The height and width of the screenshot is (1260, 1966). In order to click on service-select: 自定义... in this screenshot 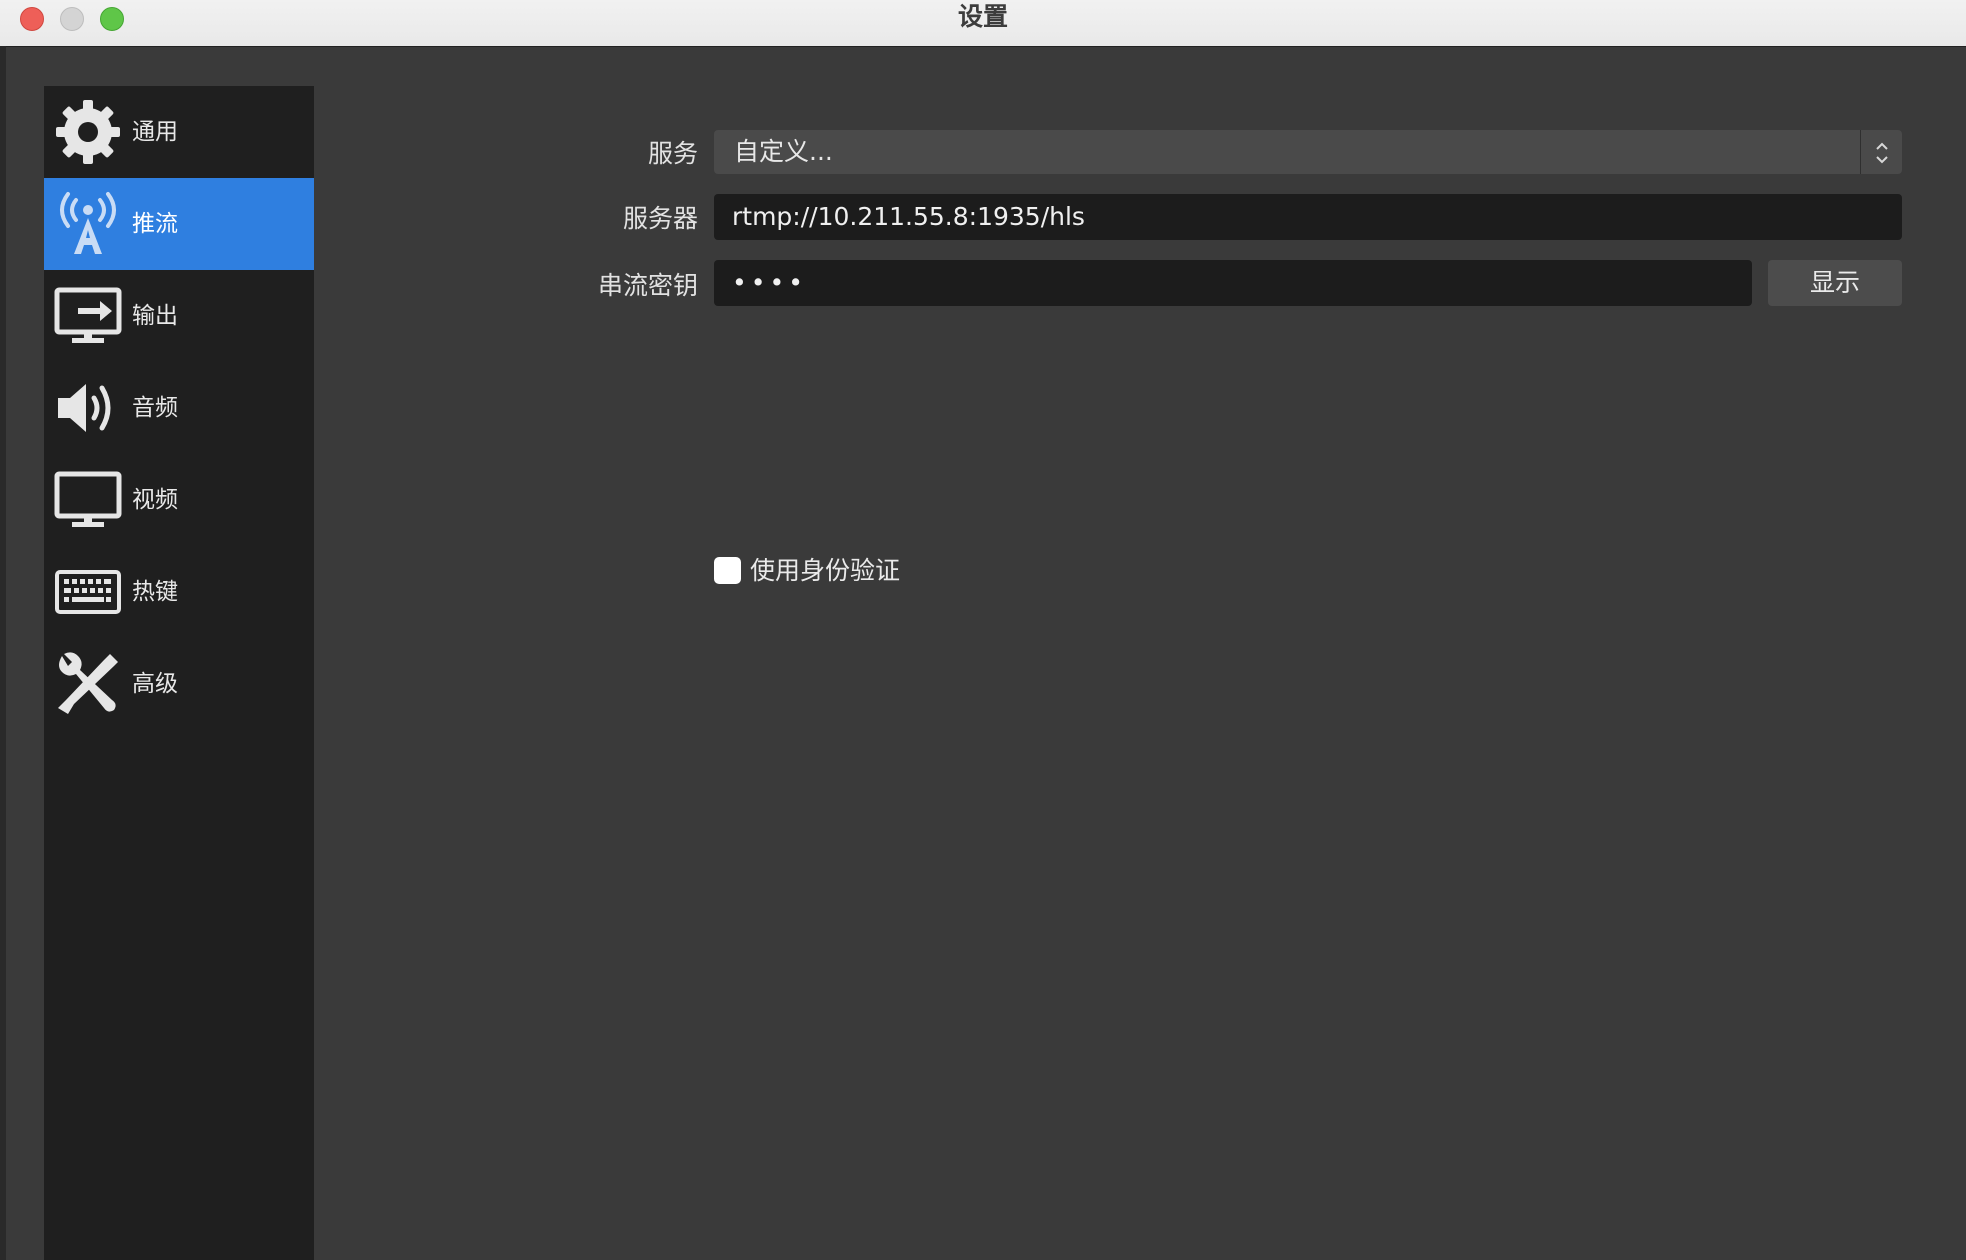, I will do `click(1308, 152)`.